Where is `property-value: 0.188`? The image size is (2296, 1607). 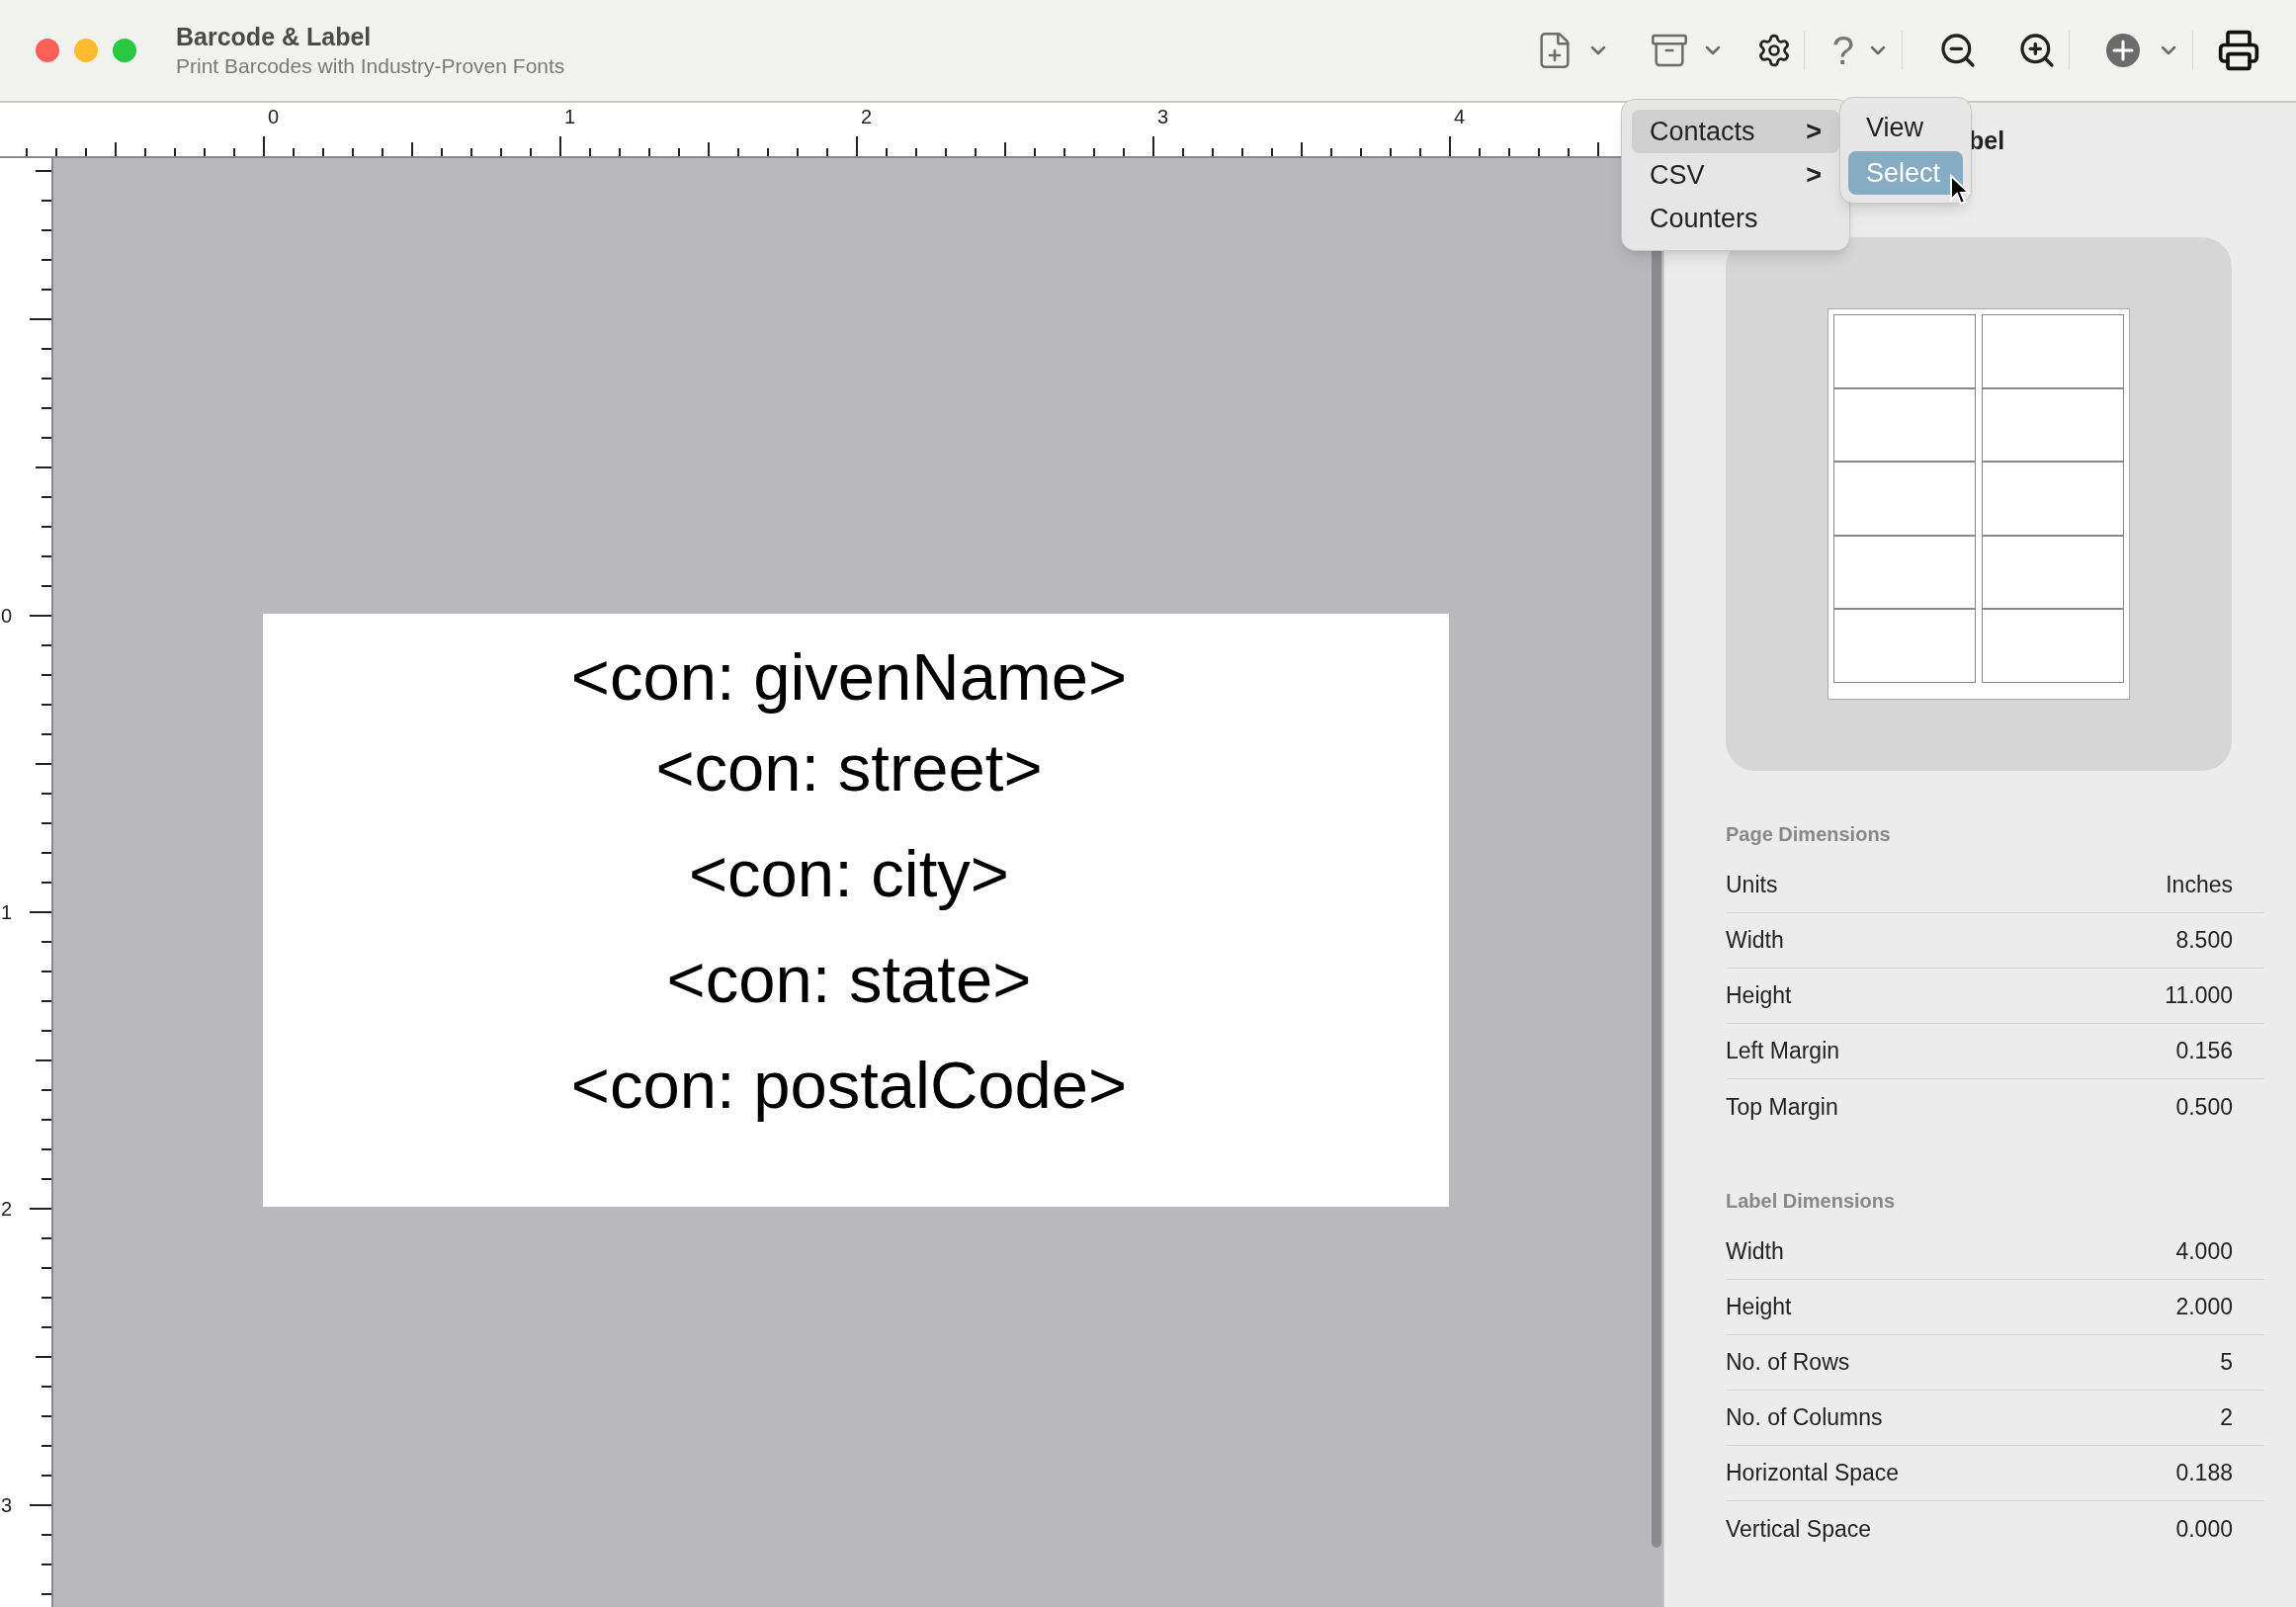 property-value: 0.188 is located at coordinates (2204, 1473).